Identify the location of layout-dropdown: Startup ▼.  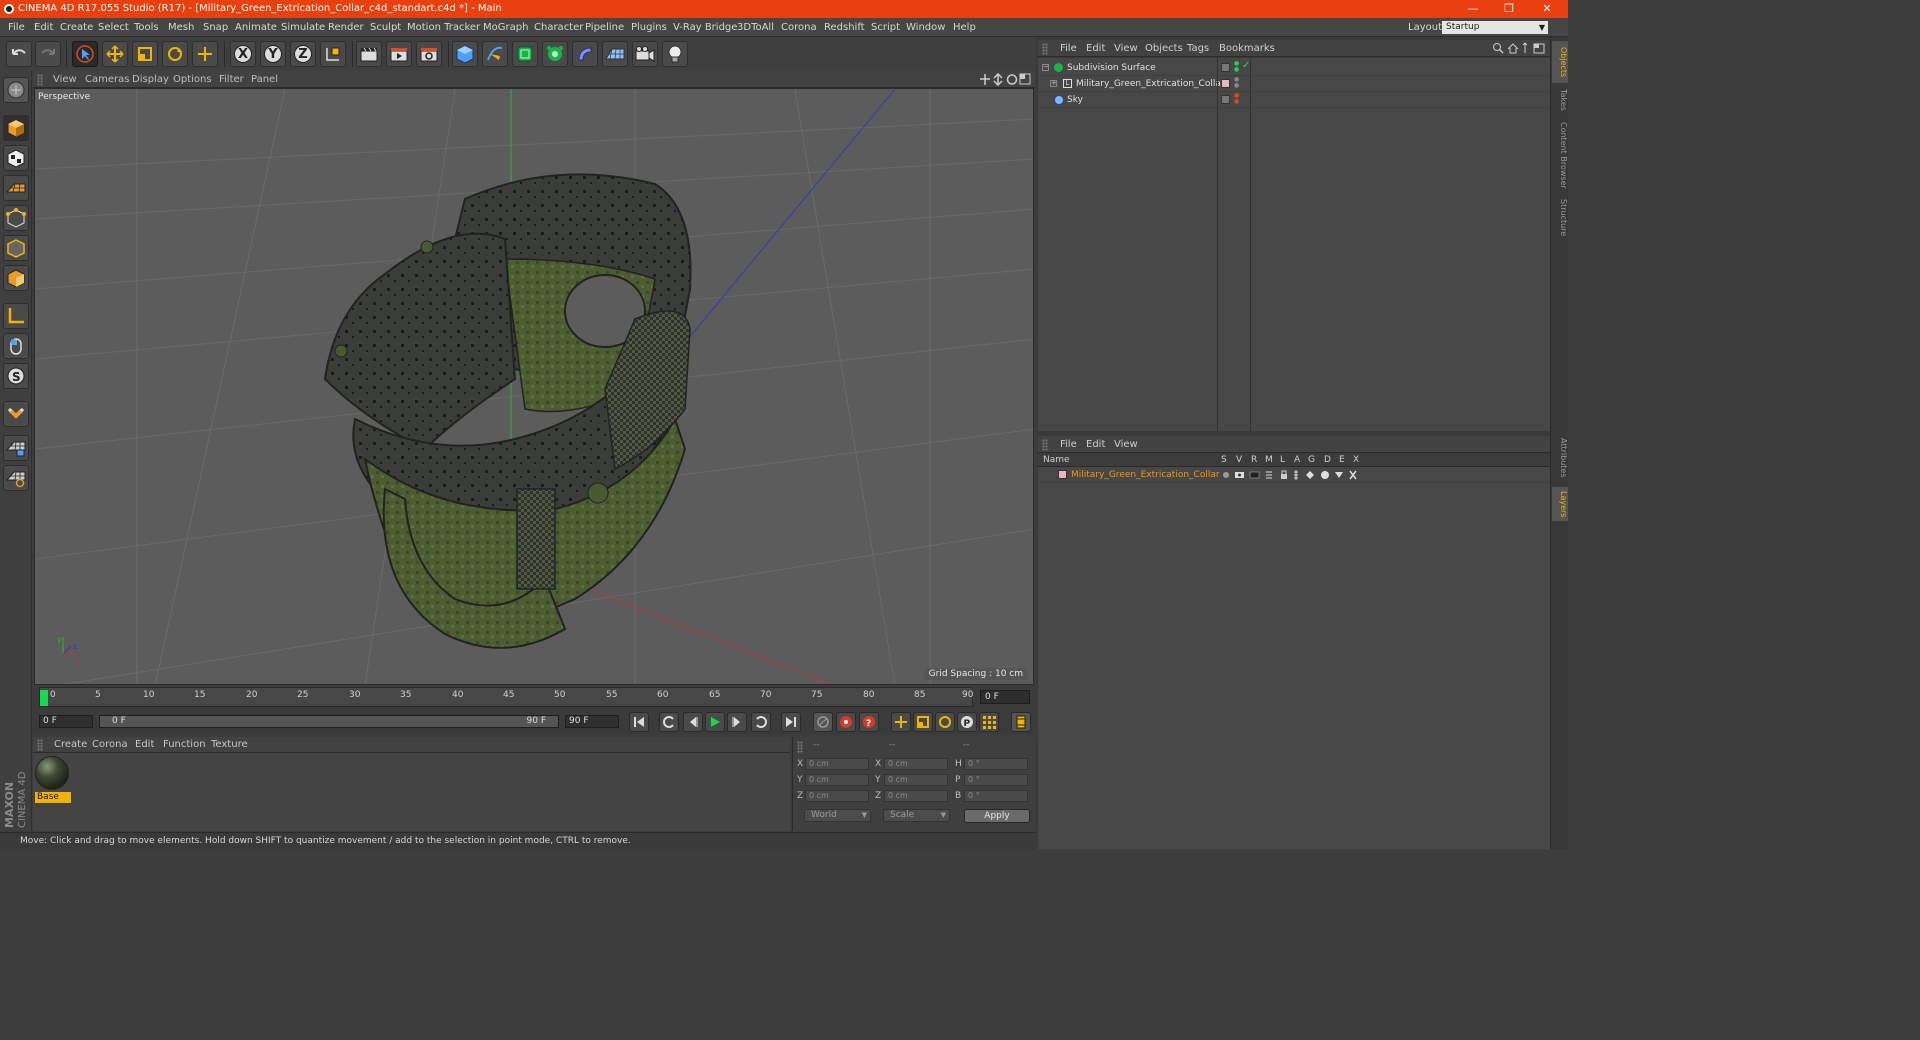
(1495, 27).